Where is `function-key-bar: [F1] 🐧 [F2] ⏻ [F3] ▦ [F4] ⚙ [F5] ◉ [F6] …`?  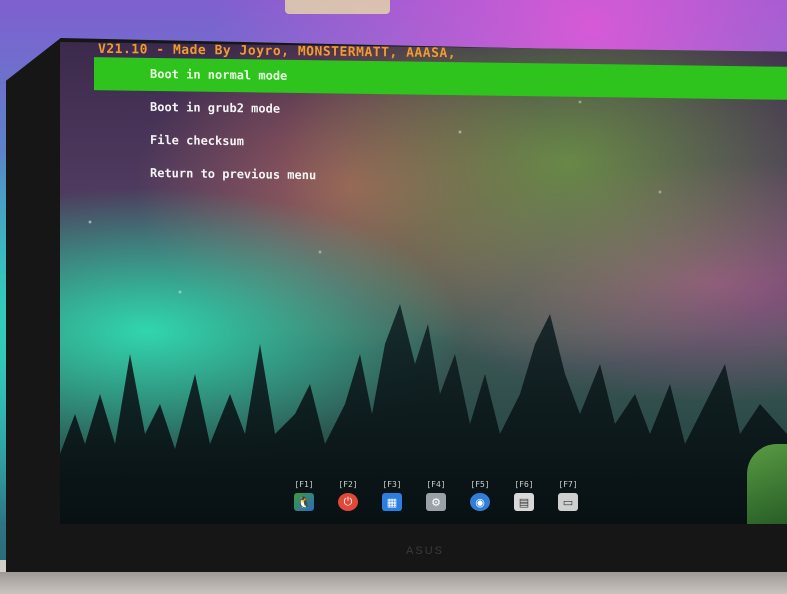 function-key-bar: [F1] 🐧 [F2] ⏻ [F3] ▦ [F4] ⚙ [F5] ◉ [F6] … is located at coordinates (445, 498).